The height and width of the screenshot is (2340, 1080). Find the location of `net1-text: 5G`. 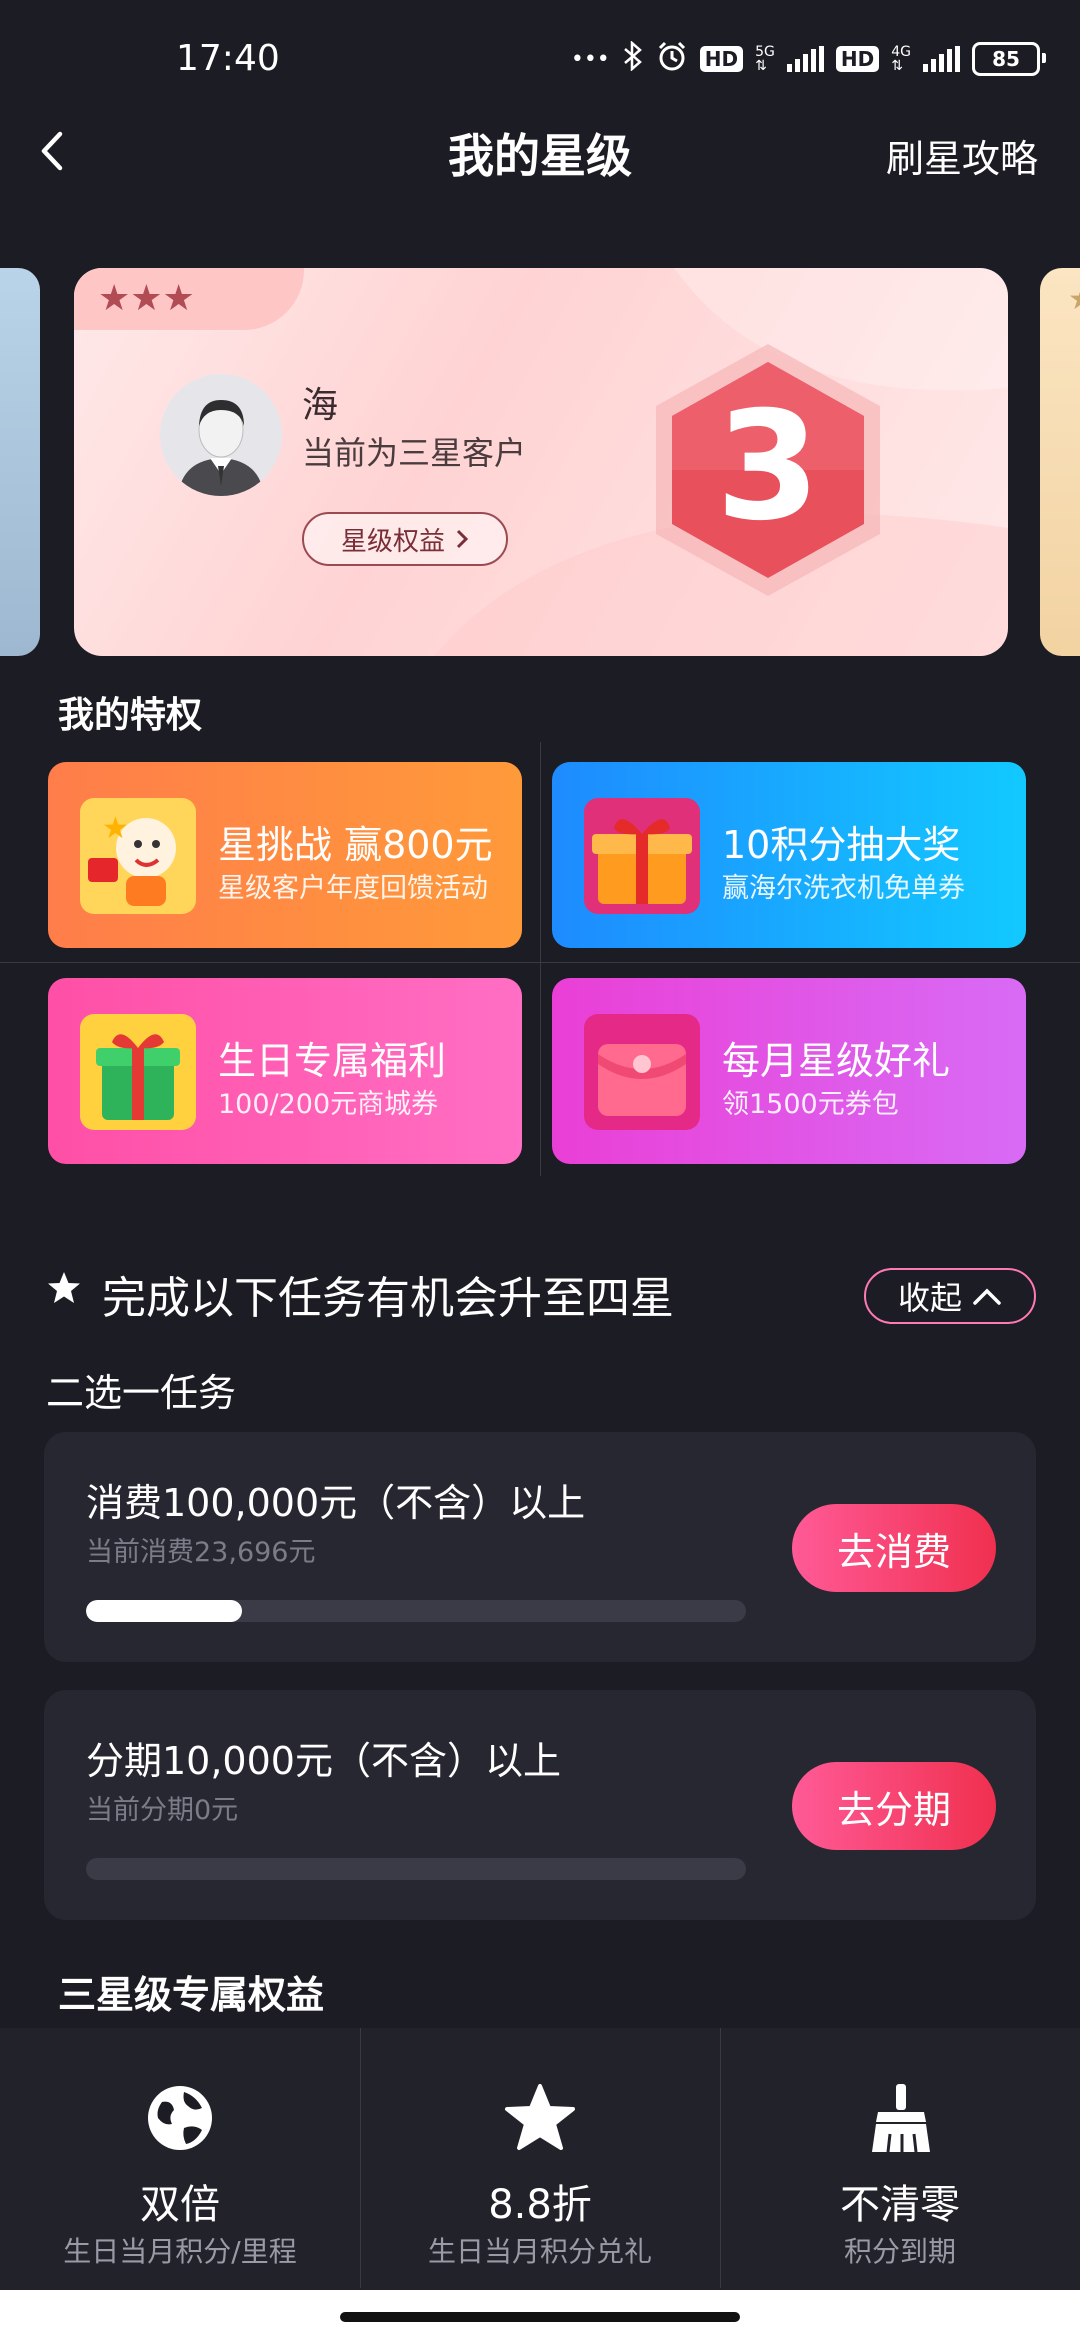

net1-text: 5G is located at coordinates (765, 52).